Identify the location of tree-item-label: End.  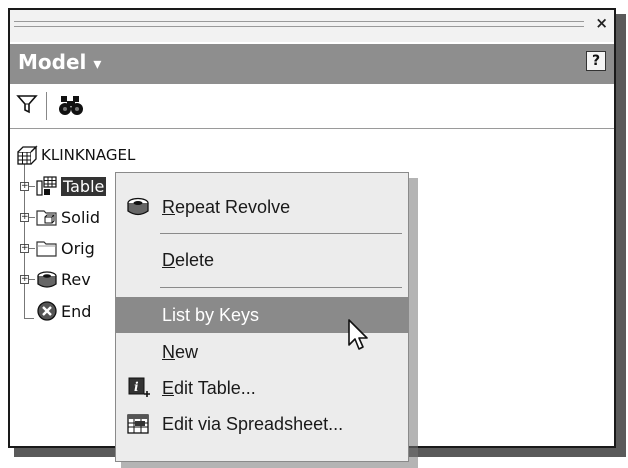
(76, 311).